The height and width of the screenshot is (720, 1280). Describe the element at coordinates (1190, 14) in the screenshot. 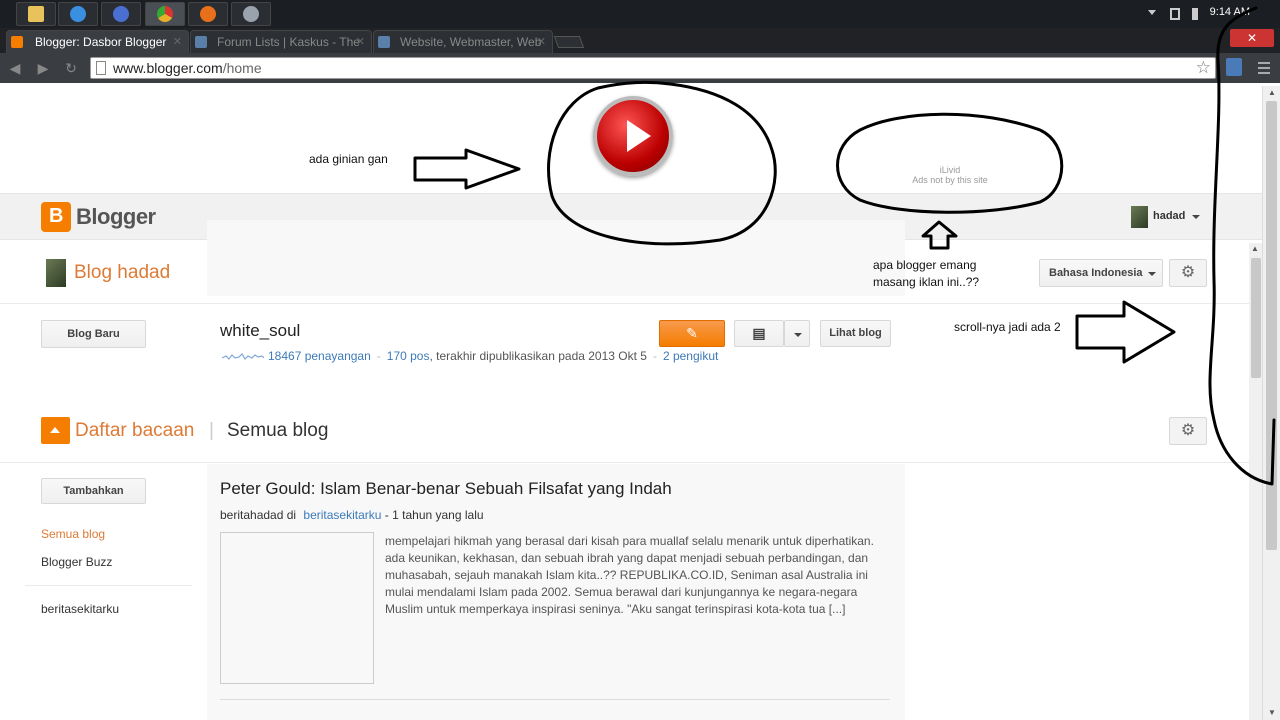

I see `system-tray: 9:14 AM` at that location.